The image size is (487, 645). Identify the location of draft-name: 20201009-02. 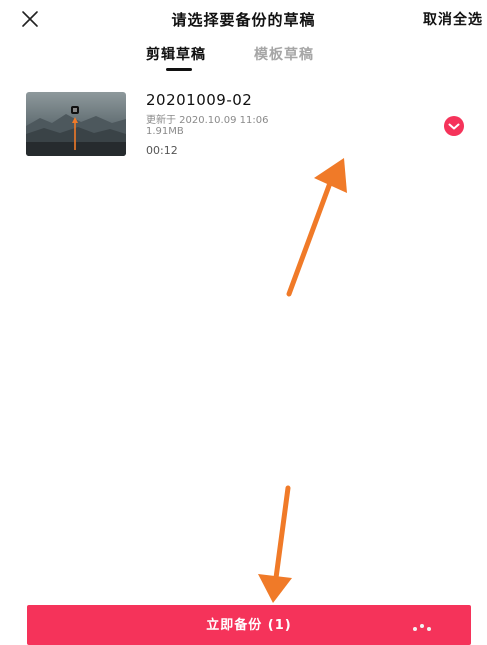
(199, 100).